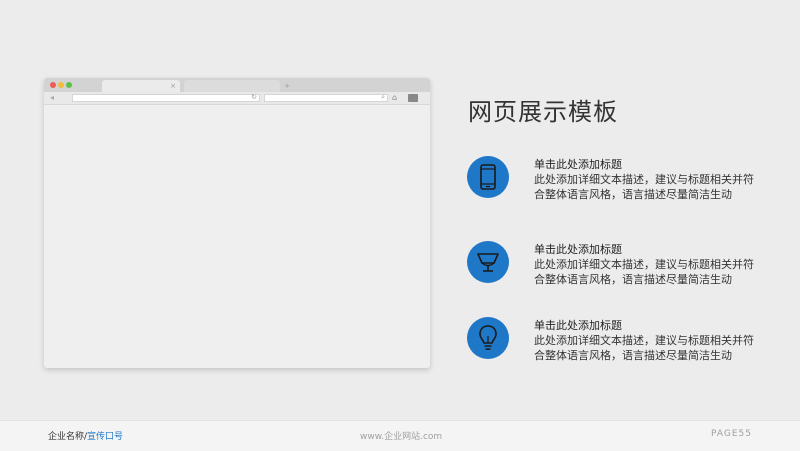 The image size is (800, 451). I want to click on phone-icon, so click(488, 177).